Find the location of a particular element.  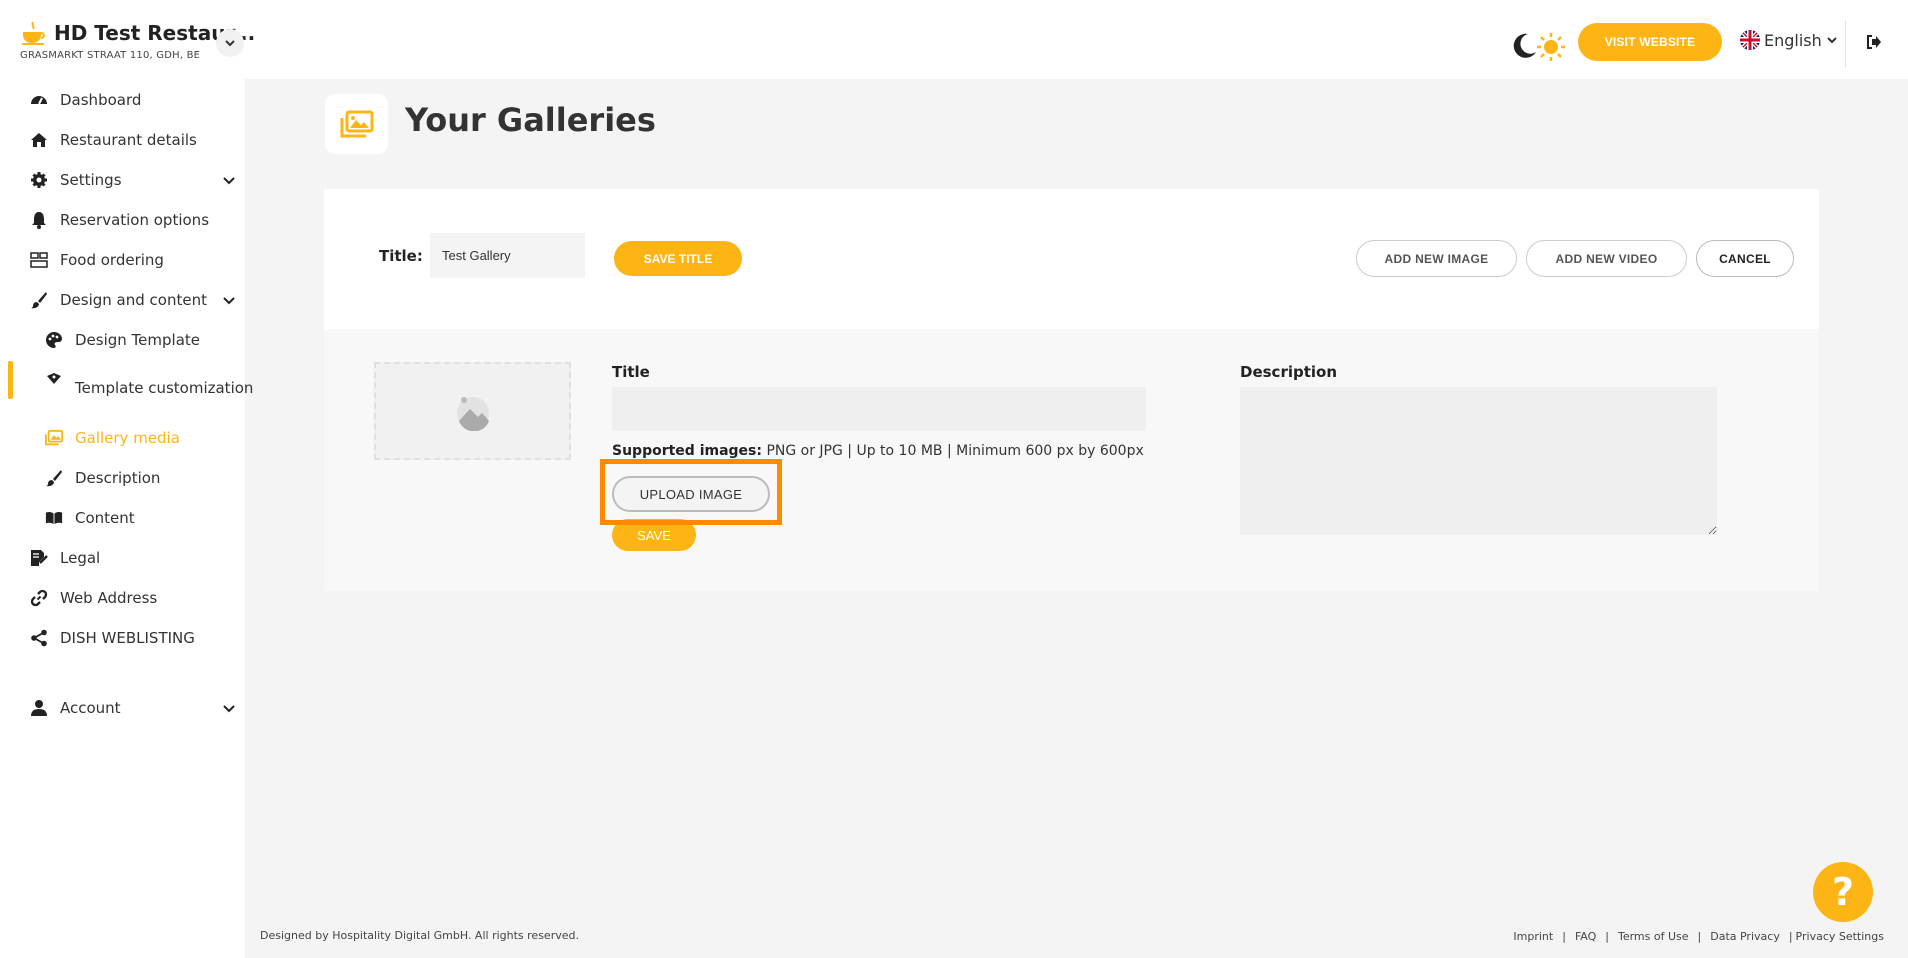

logout-button is located at coordinates (1874, 42).